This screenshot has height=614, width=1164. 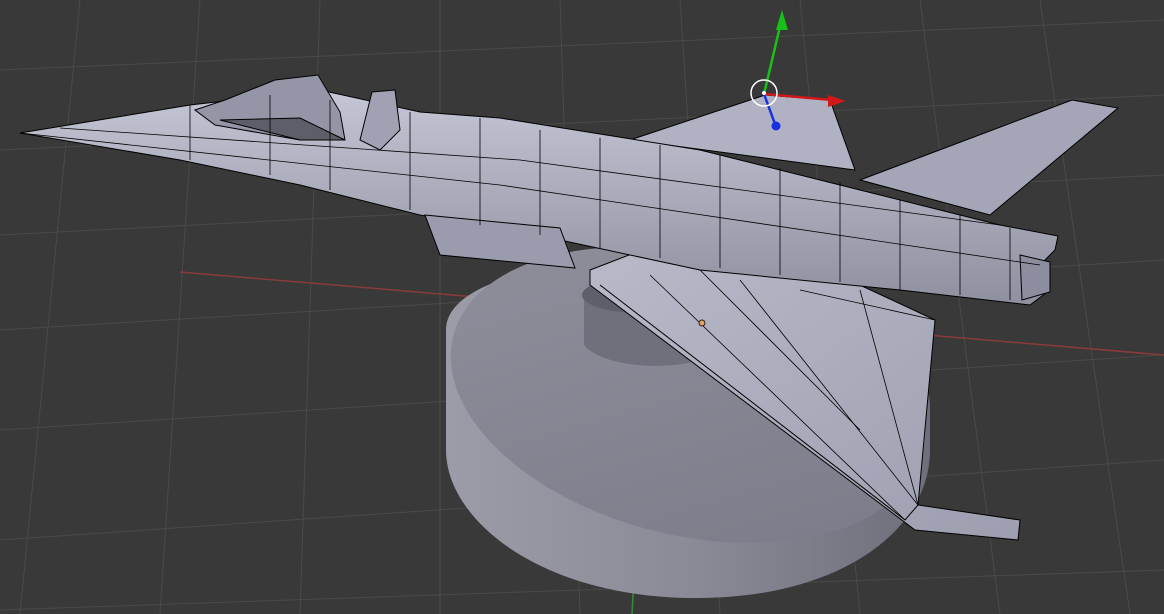 What do you see at coordinates (702, 323) in the screenshot?
I see `object-origin-marker` at bounding box center [702, 323].